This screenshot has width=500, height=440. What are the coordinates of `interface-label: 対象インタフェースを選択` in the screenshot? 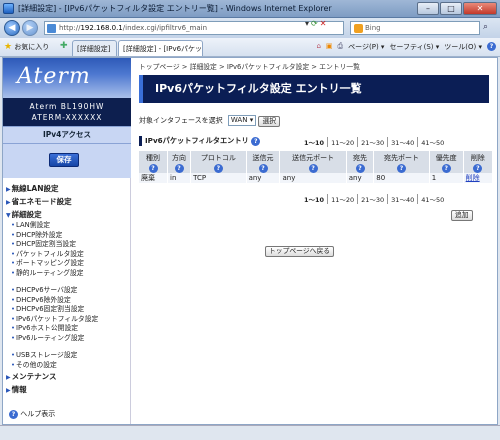 It's located at (181, 120).